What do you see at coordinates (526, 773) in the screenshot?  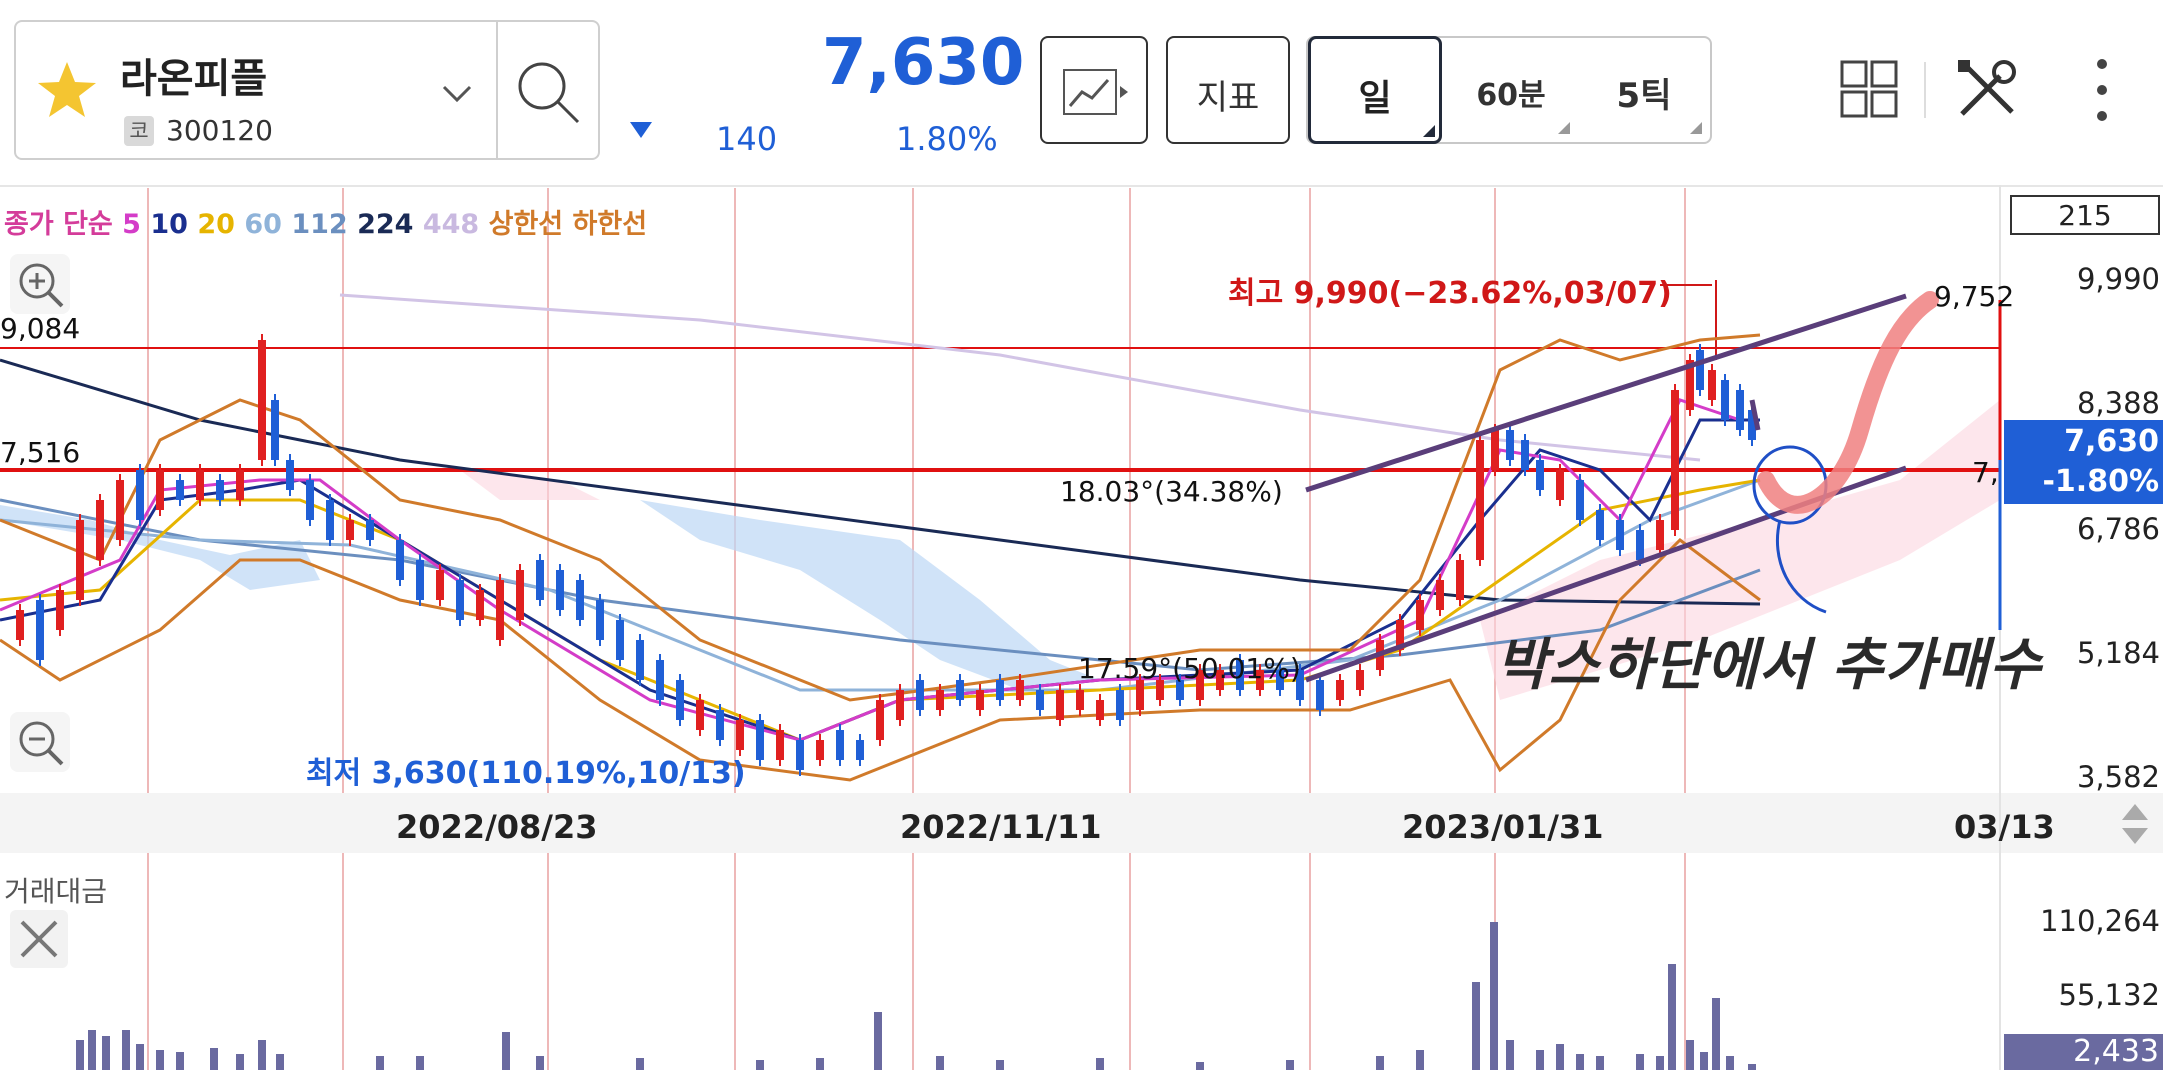 I see `low-annotation: 최저 3,630(110.19%,10/13)` at bounding box center [526, 773].